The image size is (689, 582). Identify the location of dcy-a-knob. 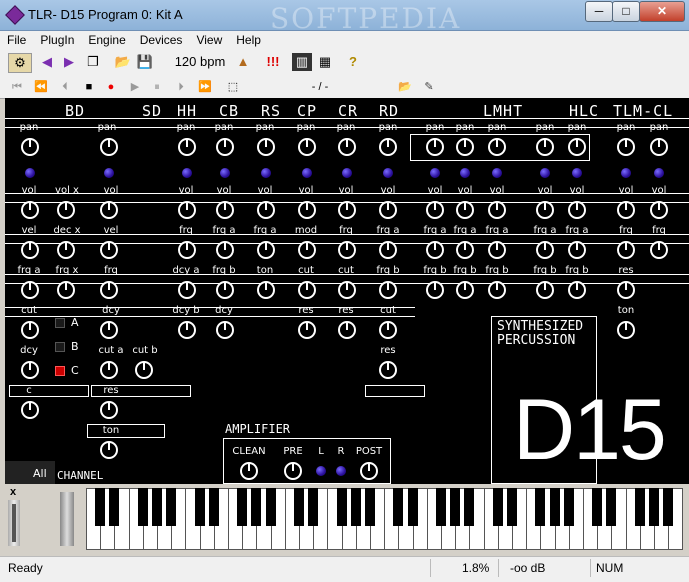
(187, 290).